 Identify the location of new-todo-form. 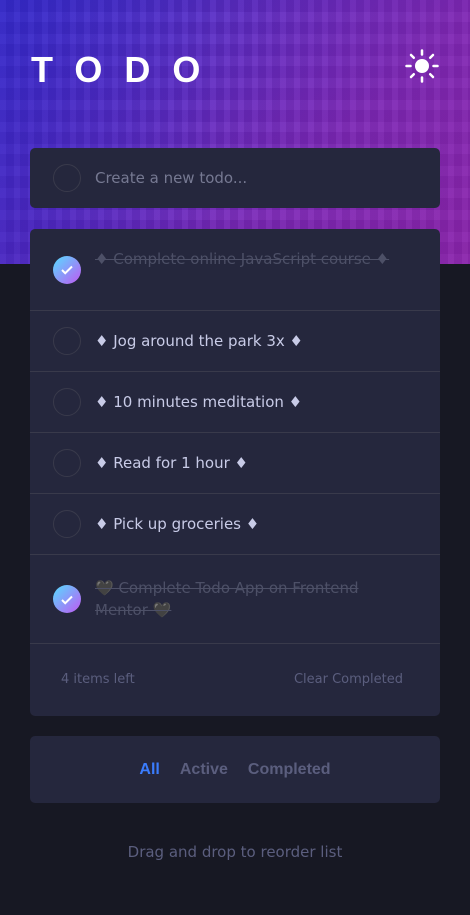
(235, 178).